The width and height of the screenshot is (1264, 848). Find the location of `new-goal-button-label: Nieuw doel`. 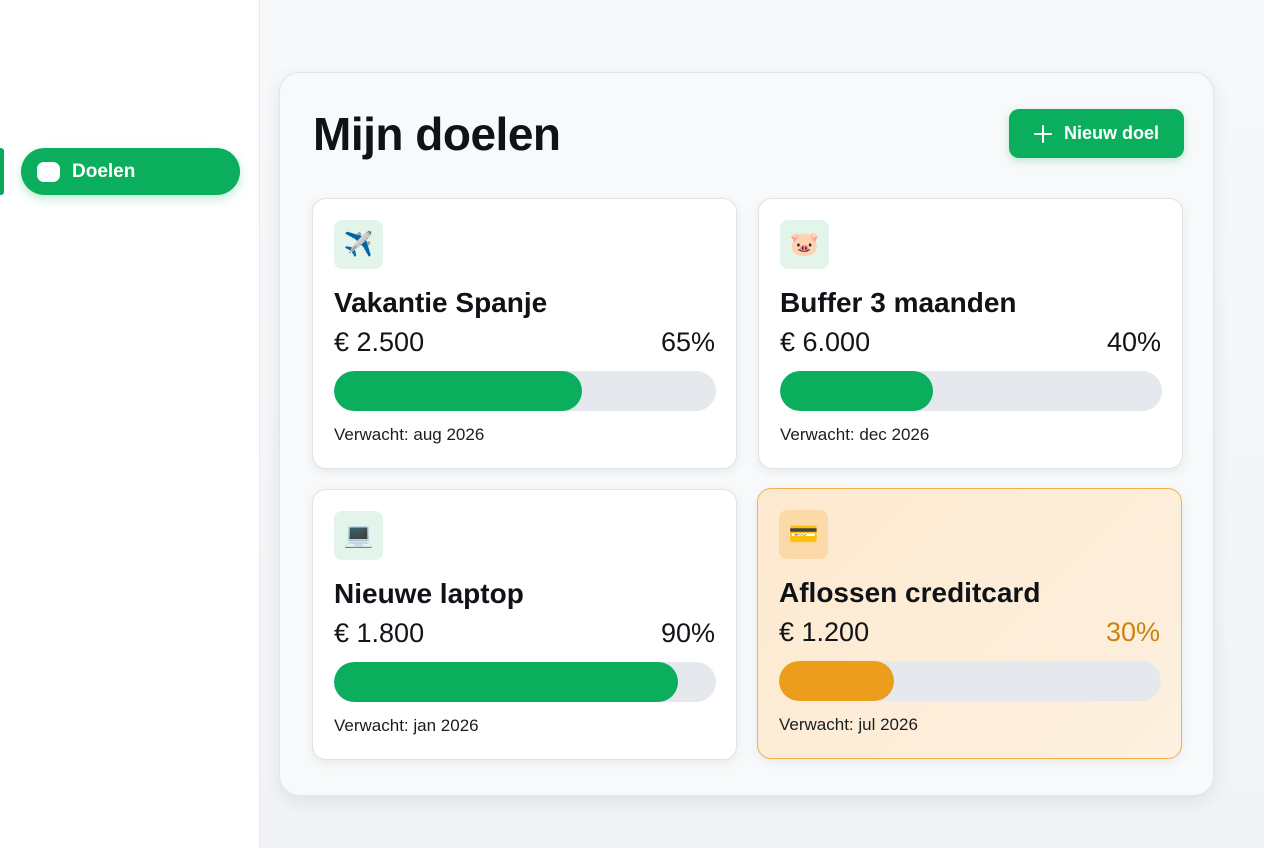

new-goal-button-label: Nieuw doel is located at coordinates (1111, 133).